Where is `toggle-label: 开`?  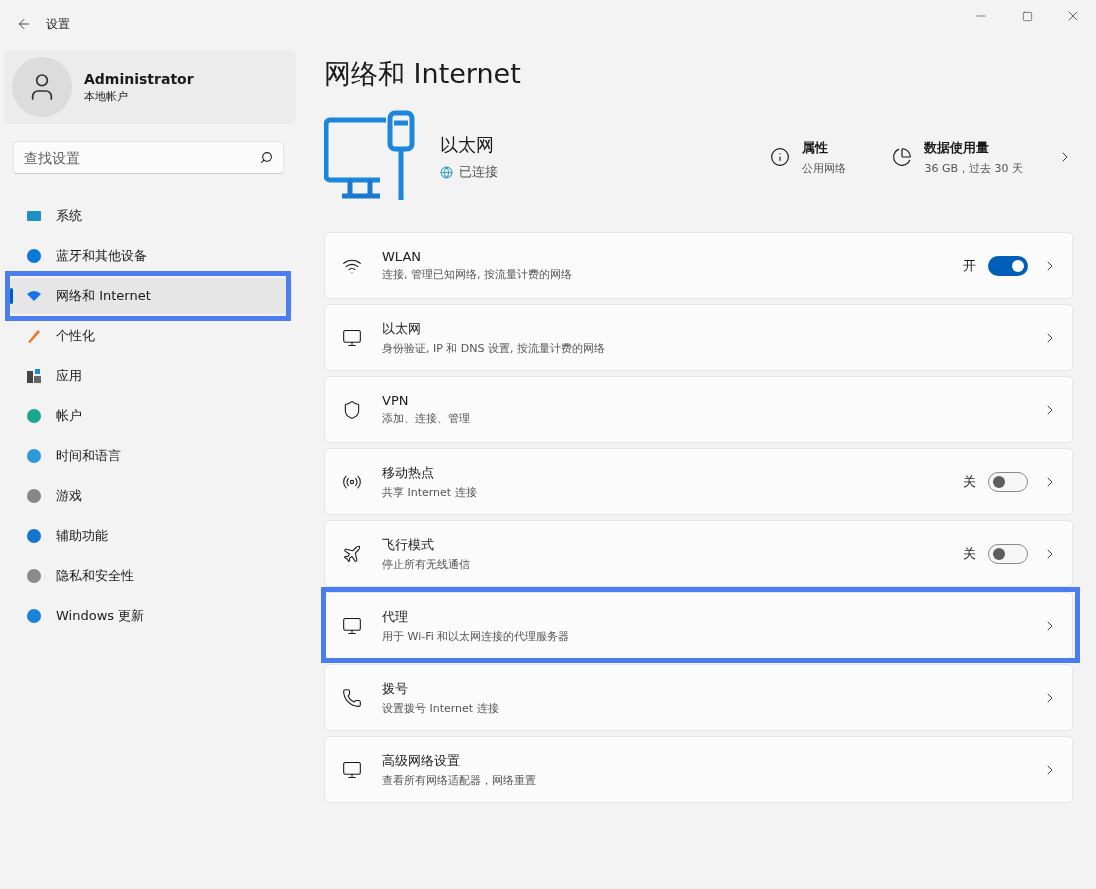 toggle-label: 开 is located at coordinates (969, 265).